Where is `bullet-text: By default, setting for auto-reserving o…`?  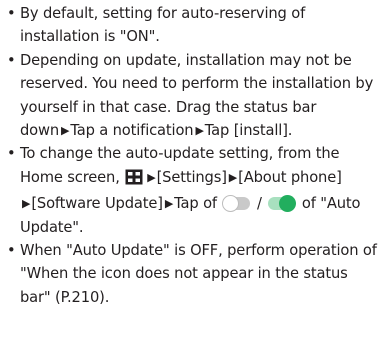
bullet-text: By default, setting for auto-reserving o… is located at coordinates (163, 25).